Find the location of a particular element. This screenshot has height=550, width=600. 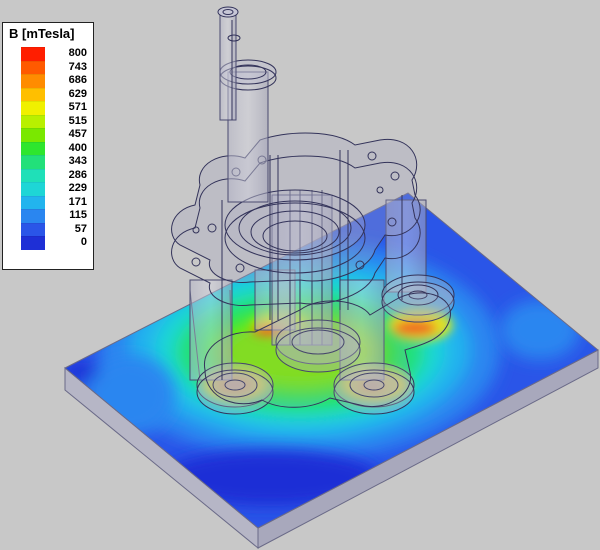

legend-value-label: 286 is located at coordinates (77, 174).